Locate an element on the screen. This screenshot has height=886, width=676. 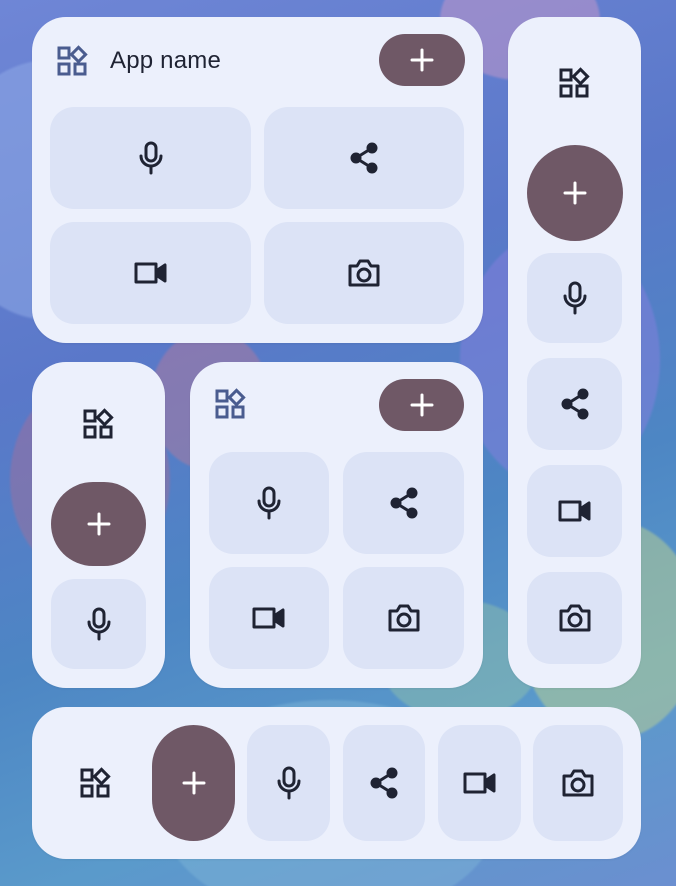
widget-vertical-small is located at coordinates (98, 525).